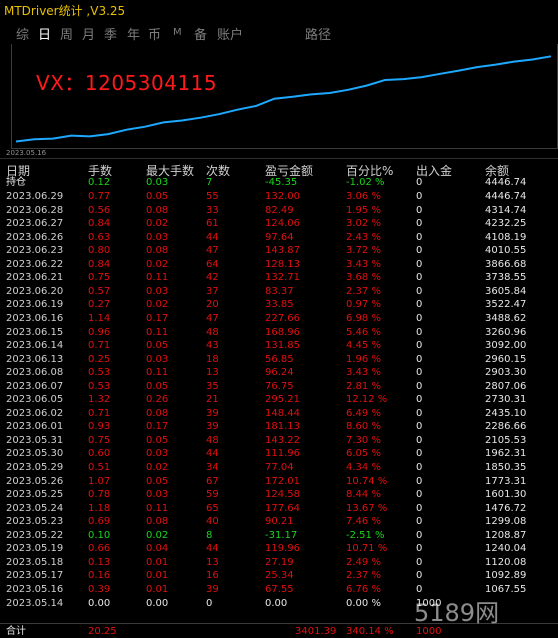 This screenshot has height=638, width=558. Describe the element at coordinates (157, 305) in the screenshot. I see `cell-max_lots: 0.02` at that location.